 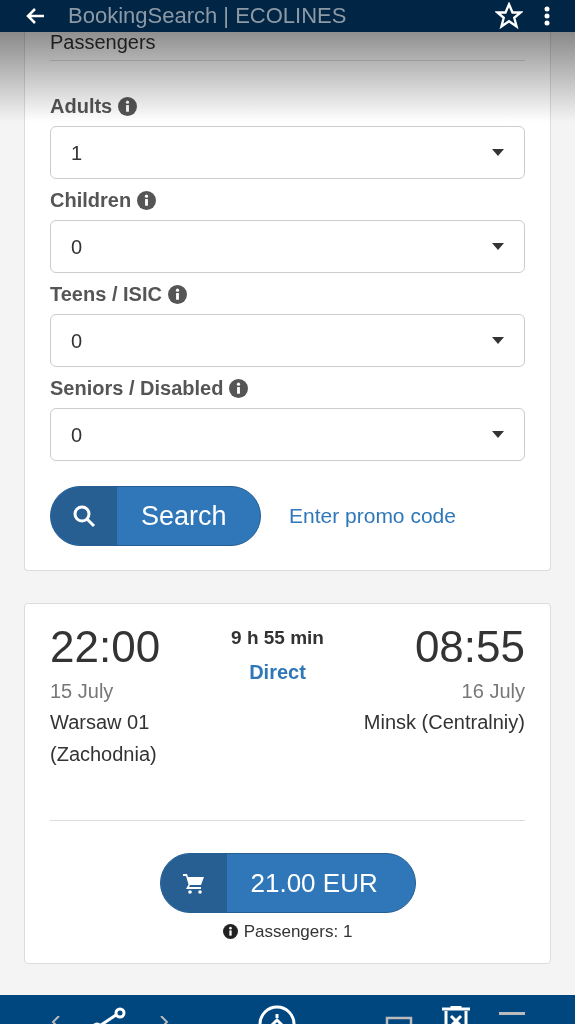 I want to click on more-icon, so click(x=547, y=16).